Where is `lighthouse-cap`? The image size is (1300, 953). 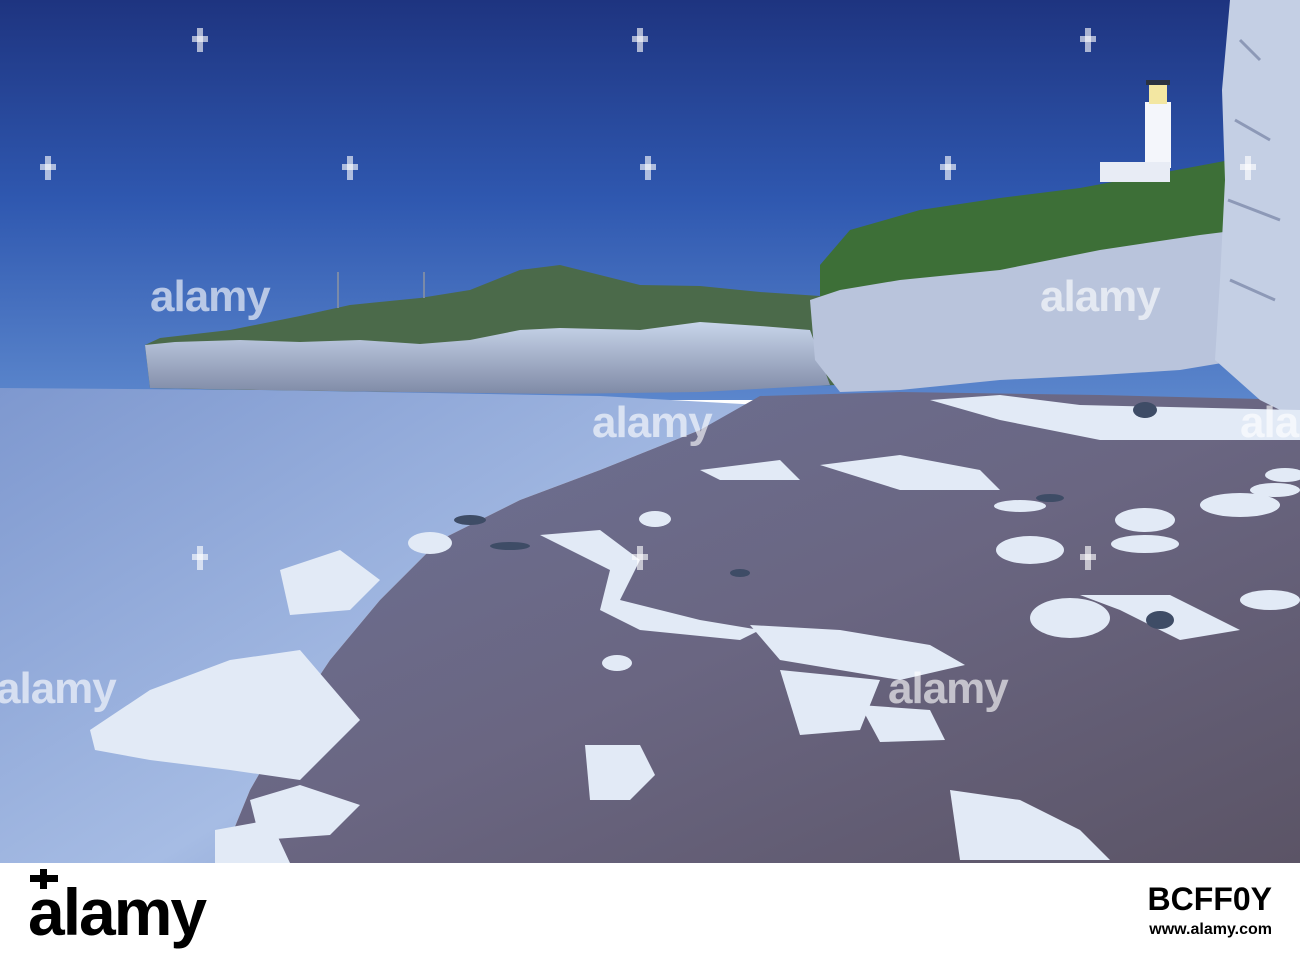 lighthouse-cap is located at coordinates (1158, 82).